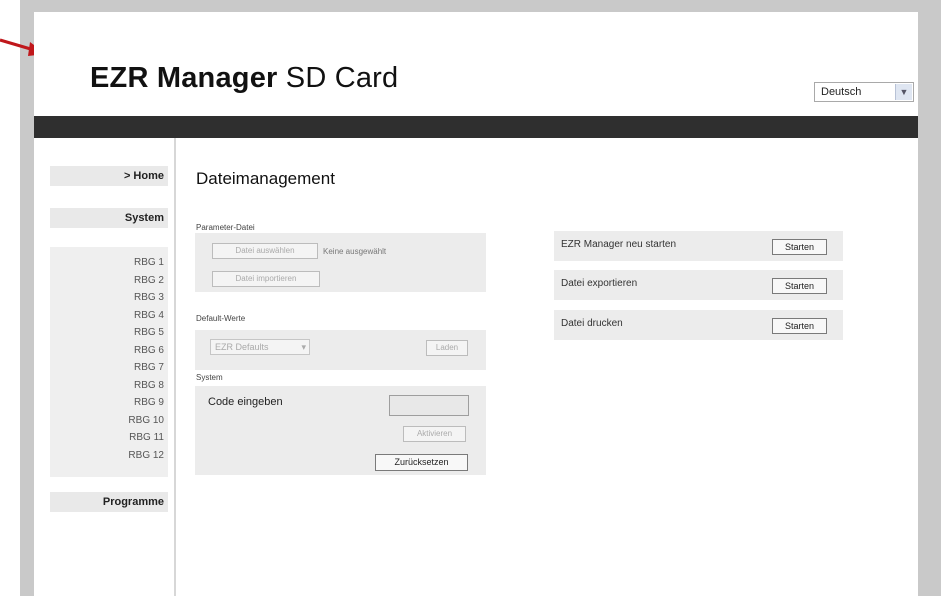  I want to click on restart-start-button: Starten, so click(799, 247).